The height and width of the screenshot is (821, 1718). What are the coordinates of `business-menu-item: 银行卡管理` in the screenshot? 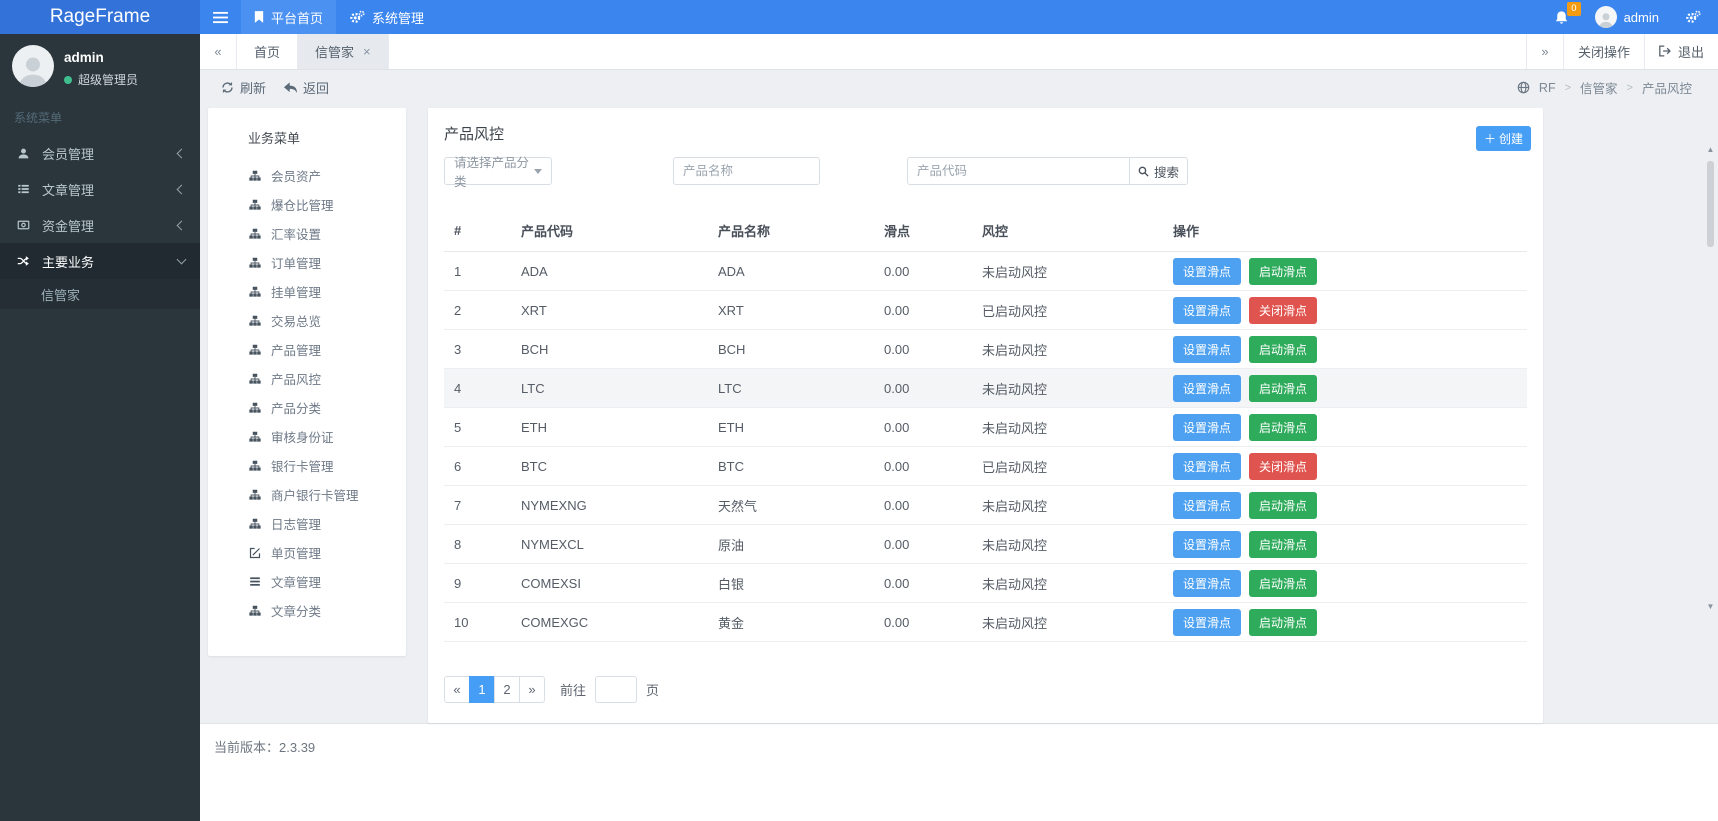 It's located at (307, 465).